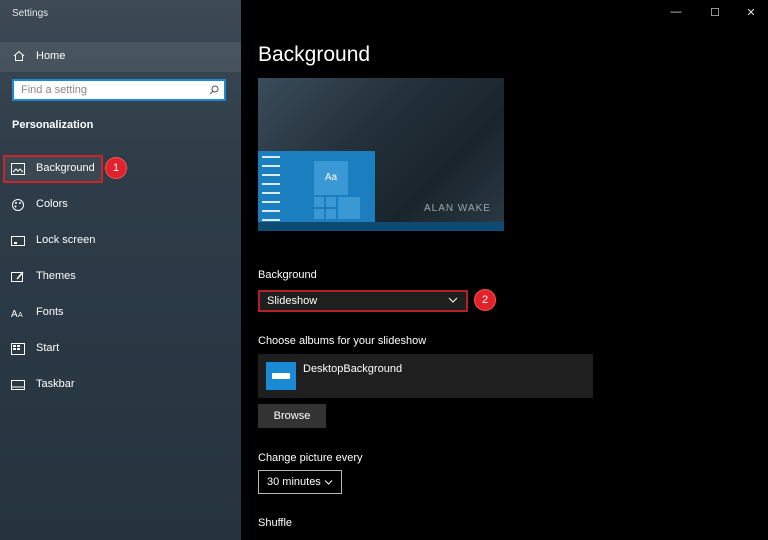 Image resolution: width=768 pixels, height=540 pixels. What do you see at coordinates (53, 125) in the screenshot?
I see `section-title: Personalization` at bounding box center [53, 125].